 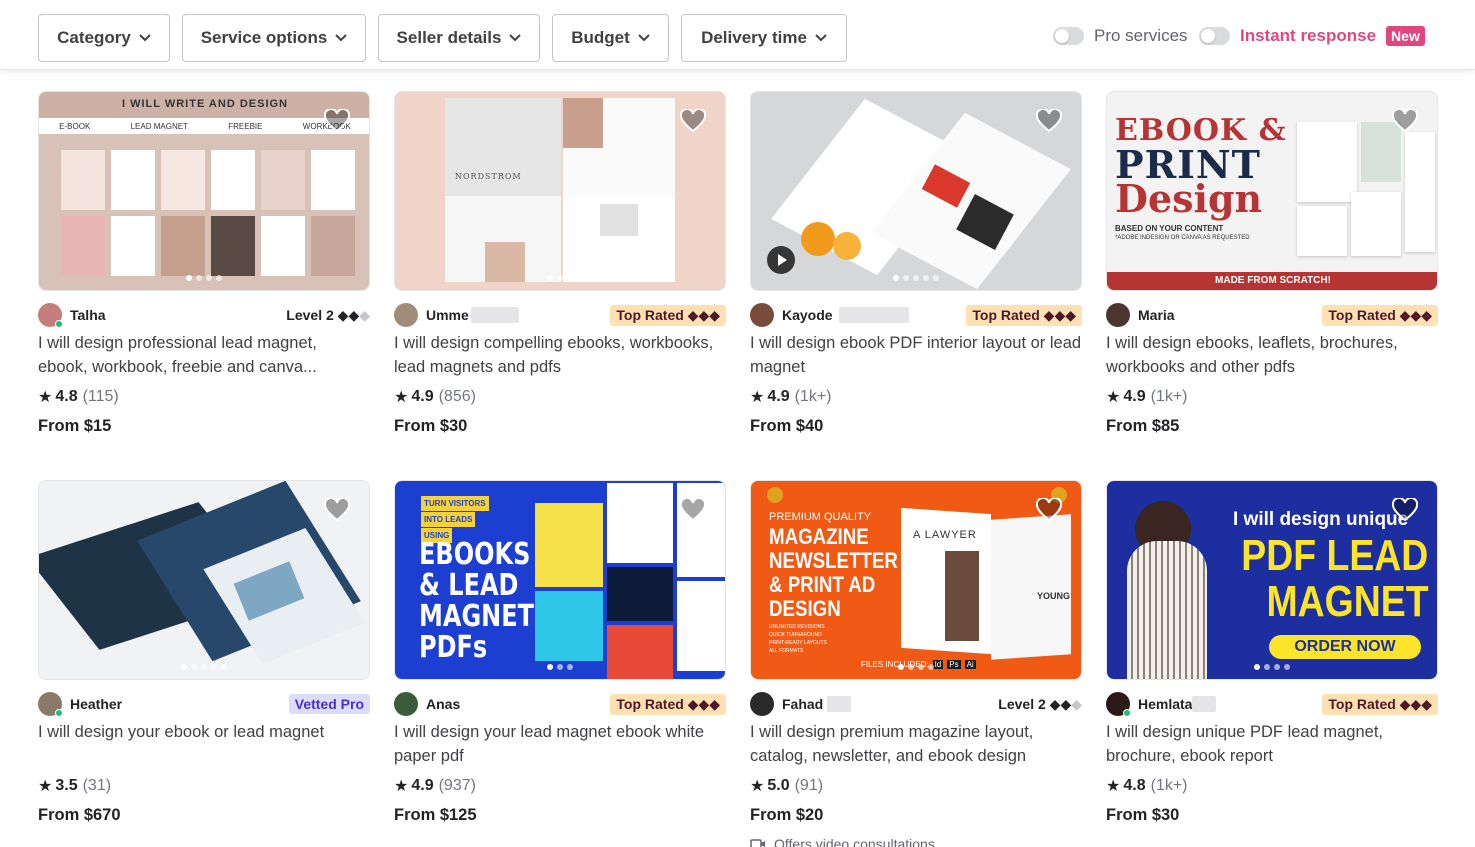 I want to click on illustrator-icon: Ai, so click(x=970, y=664).